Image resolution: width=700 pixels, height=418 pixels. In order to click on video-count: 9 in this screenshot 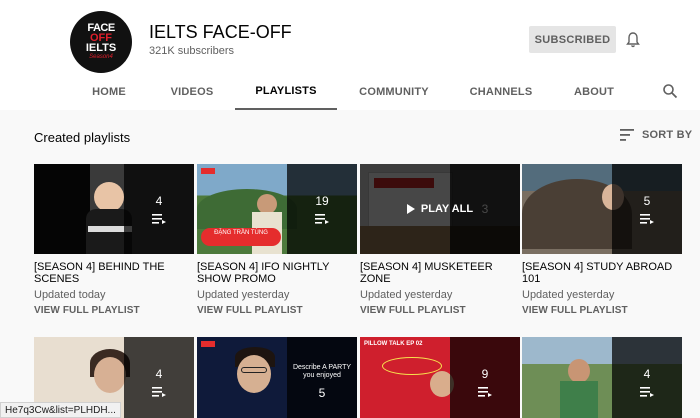, I will do `click(485, 374)`.